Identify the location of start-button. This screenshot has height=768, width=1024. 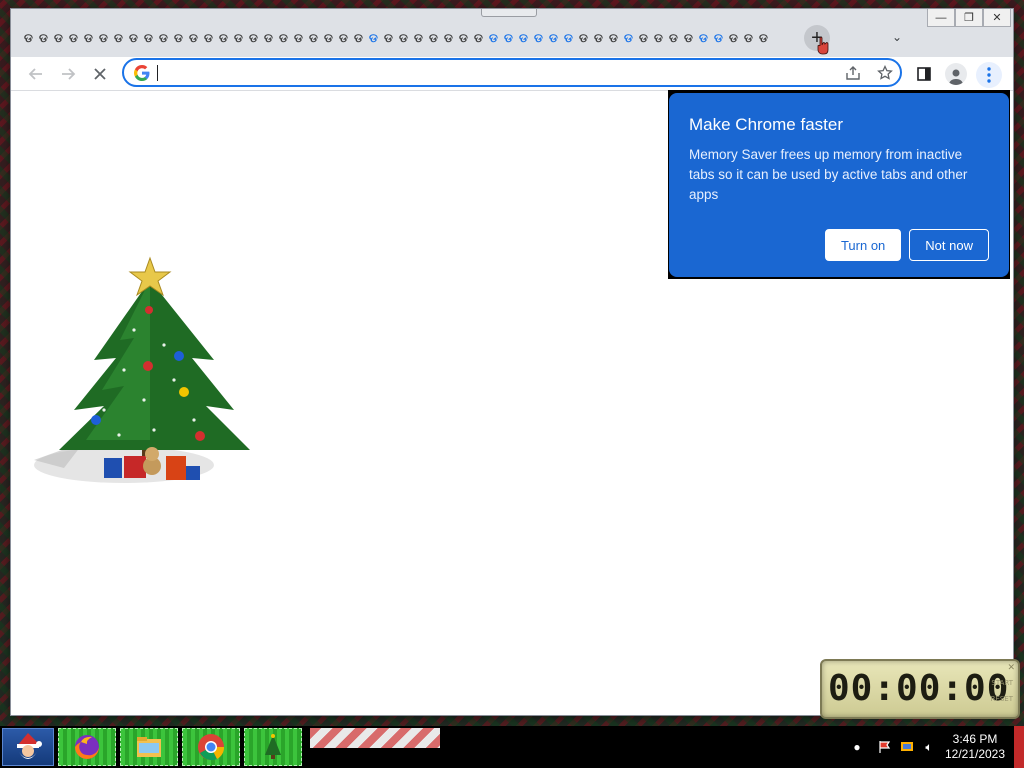
(28, 747).